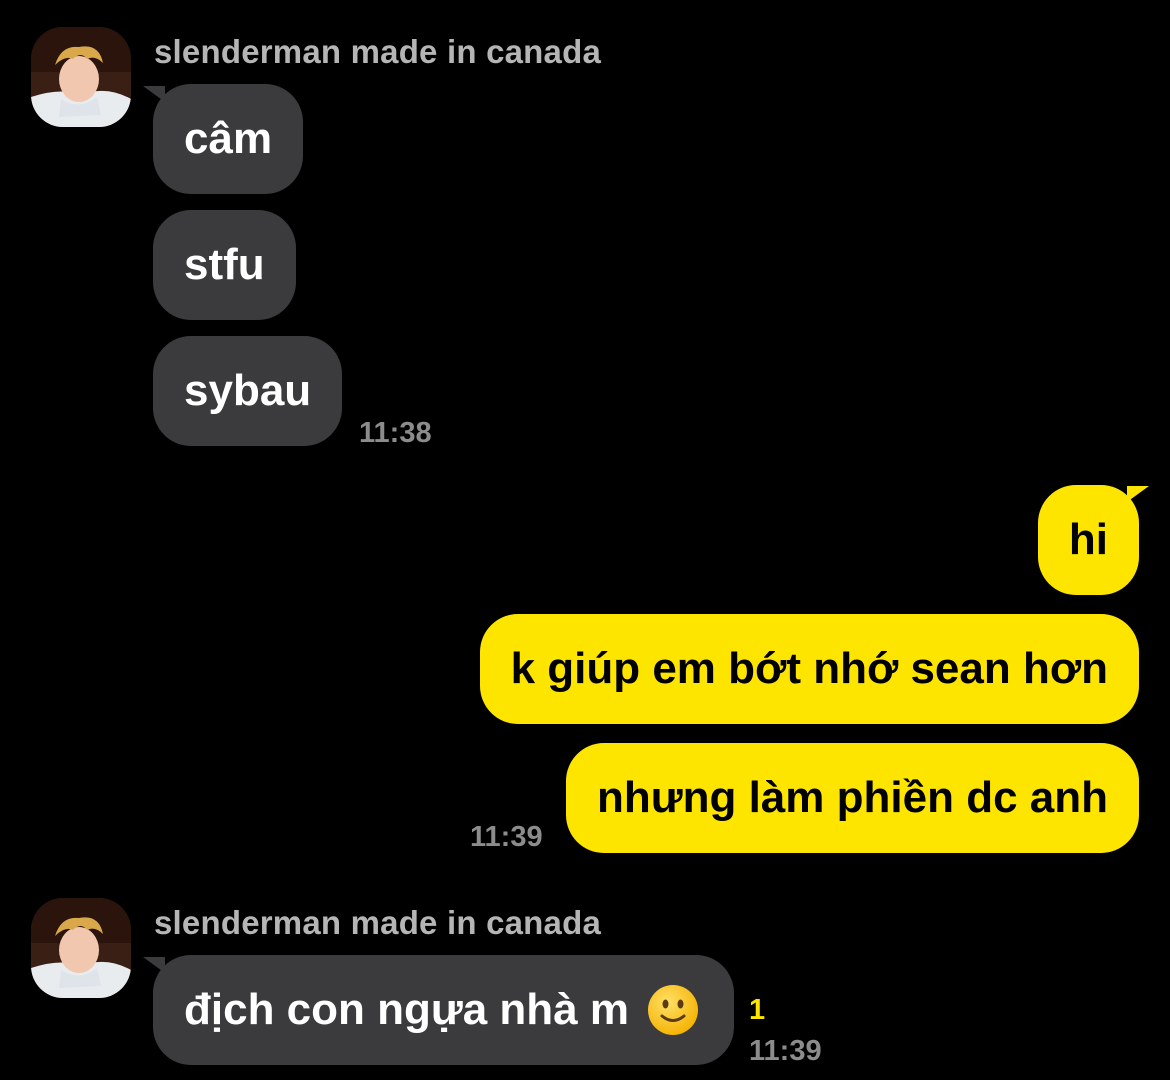  I want to click on message-text: nhưng làm phiền dc anh, so click(852, 797).